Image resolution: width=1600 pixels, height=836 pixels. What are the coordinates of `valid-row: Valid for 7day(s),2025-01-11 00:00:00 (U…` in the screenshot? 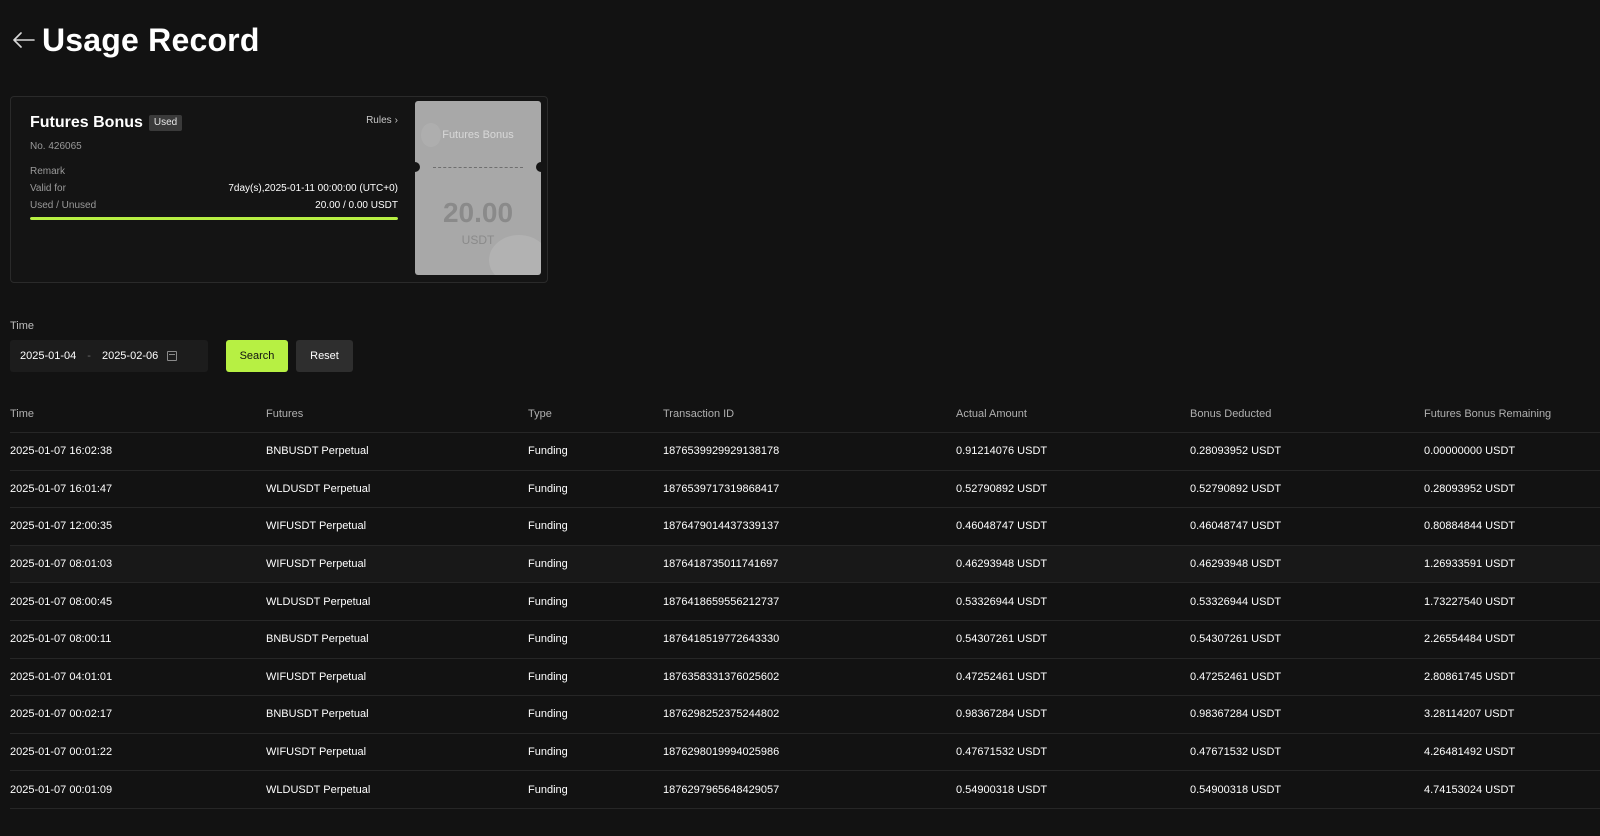 It's located at (214, 188).